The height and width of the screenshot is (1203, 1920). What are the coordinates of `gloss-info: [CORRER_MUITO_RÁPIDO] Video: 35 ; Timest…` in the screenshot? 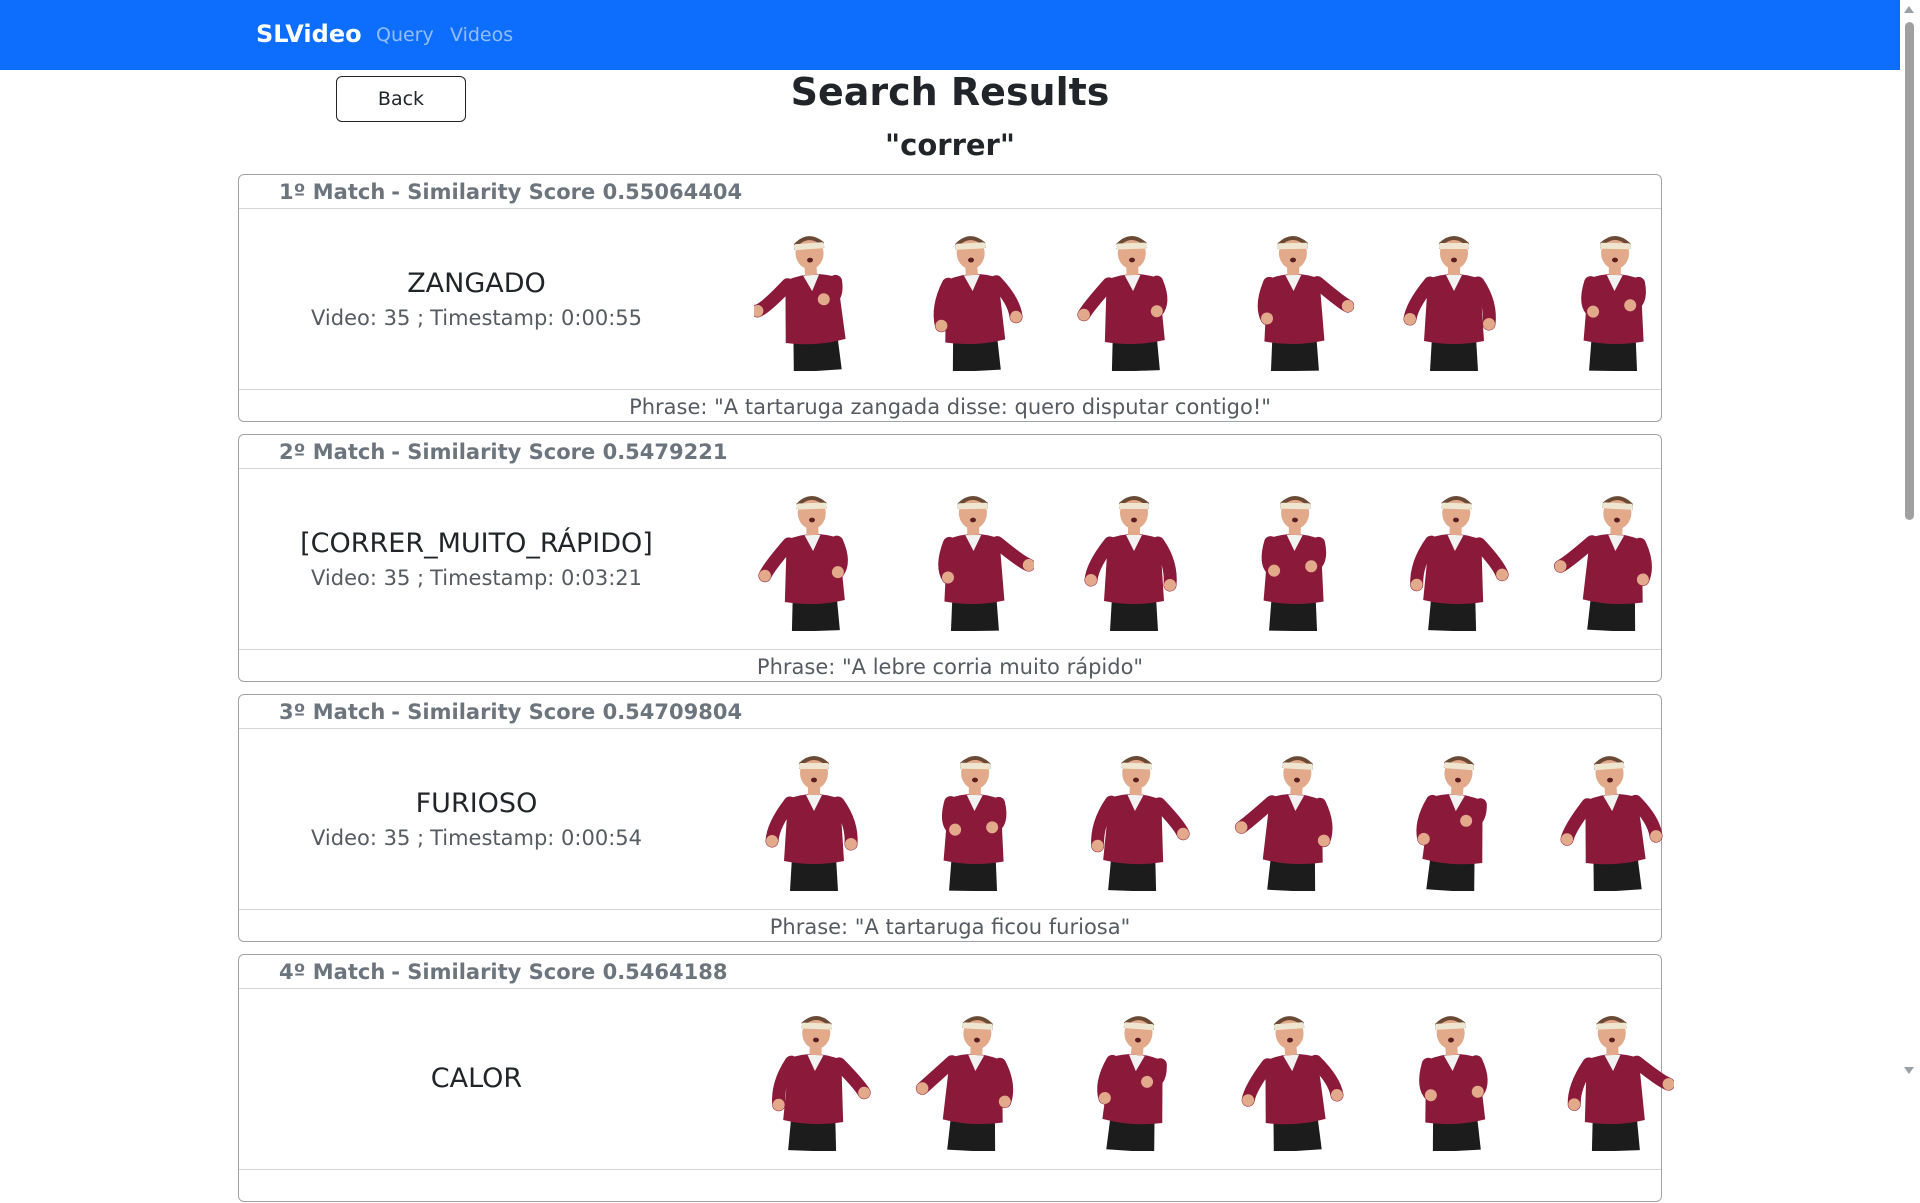 It's located at (476, 559).